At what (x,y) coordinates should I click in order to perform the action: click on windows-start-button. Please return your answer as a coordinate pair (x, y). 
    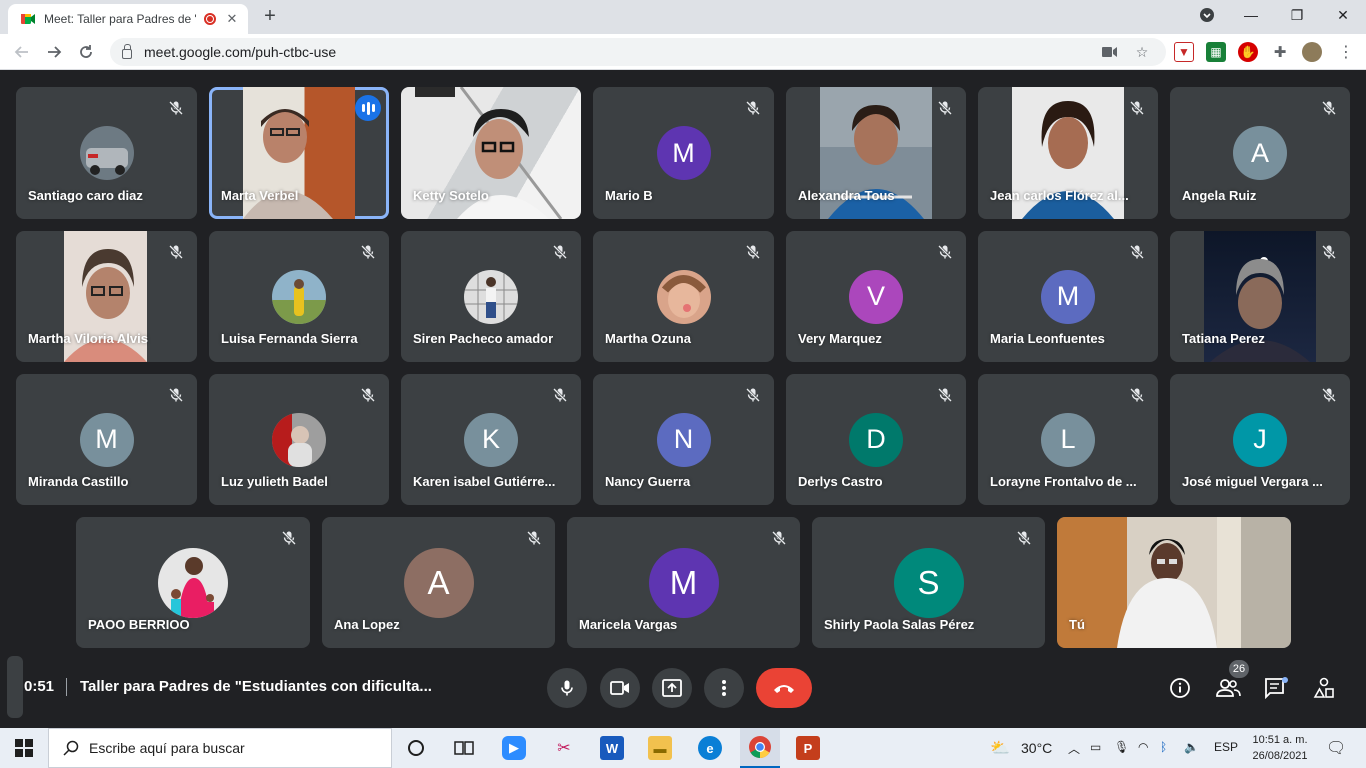
    Looking at the image, I should click on (24, 748).